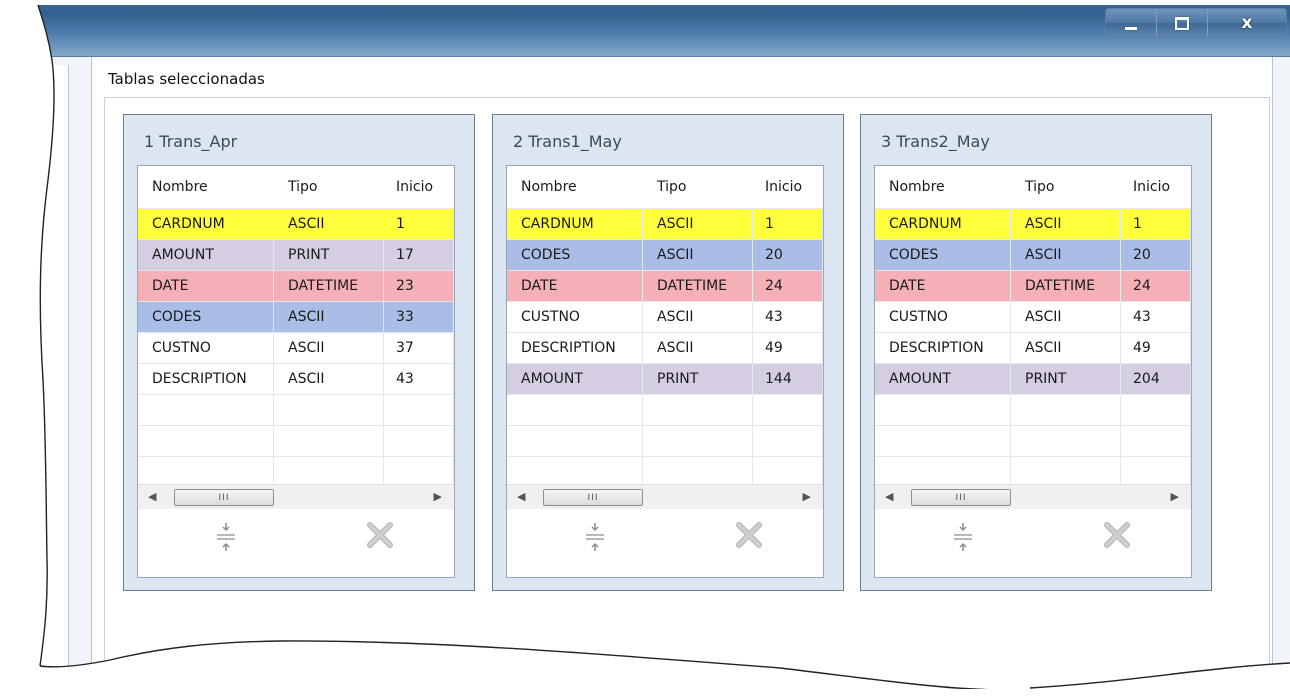  I want to click on minimize-button, so click(1131, 23).